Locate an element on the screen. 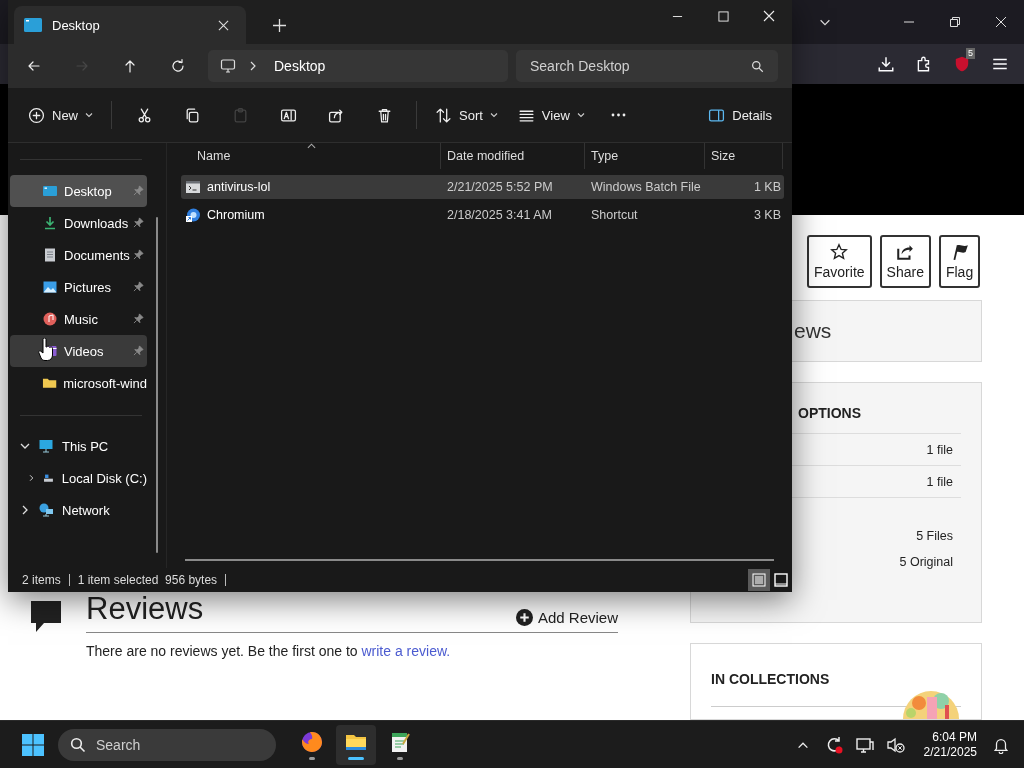 This screenshot has height=768, width=1024. explorer-tab: Desktop is located at coordinates (130, 25).